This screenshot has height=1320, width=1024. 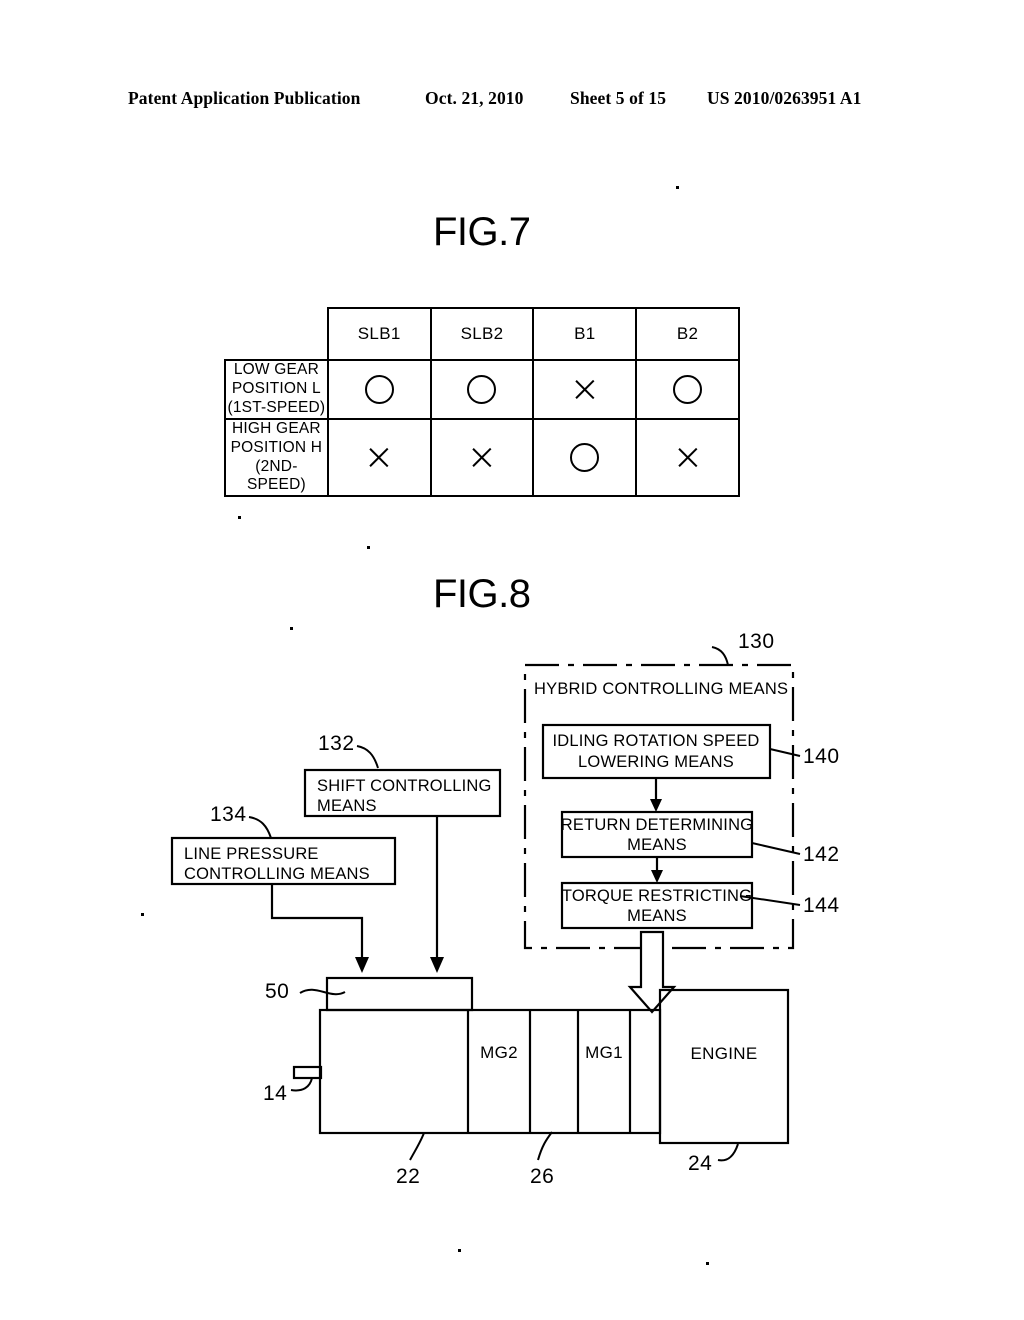 I want to click on engine-label: ENGINE, so click(x=724, y=1053).